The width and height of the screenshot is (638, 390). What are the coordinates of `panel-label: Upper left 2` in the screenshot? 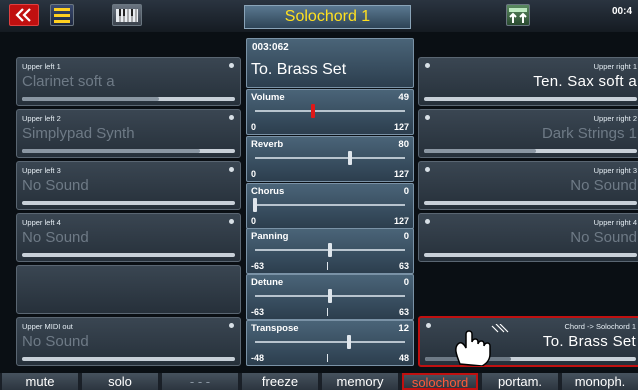 It's located at (41, 118).